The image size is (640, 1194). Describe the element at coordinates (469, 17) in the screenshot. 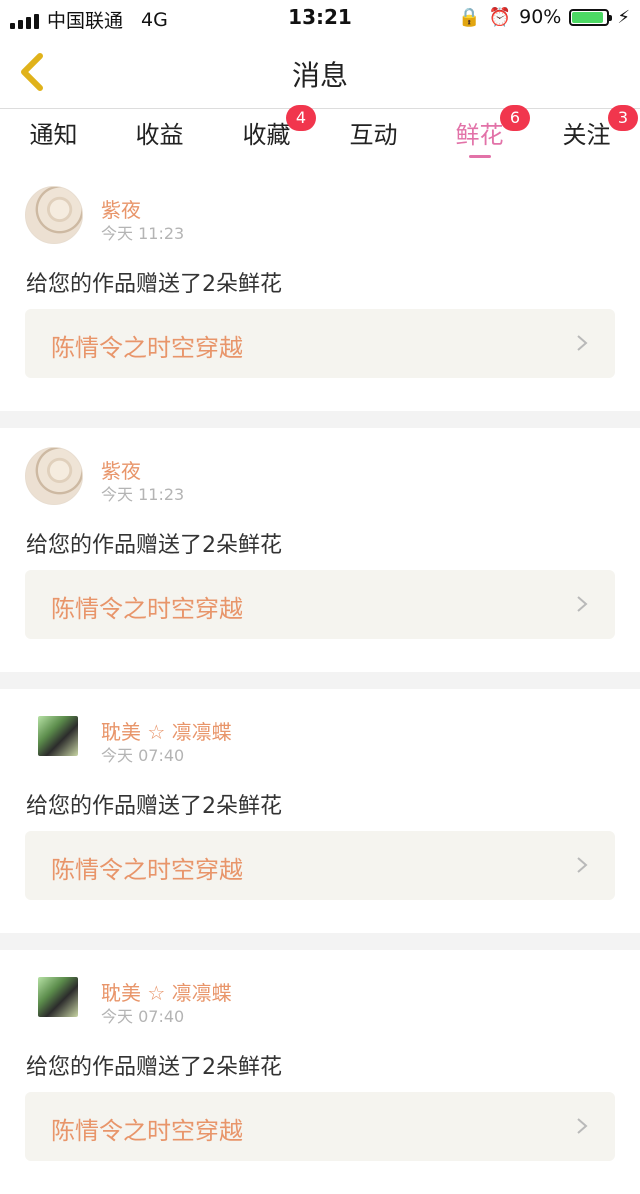

I see `rotation-lock-icon: 🔒` at that location.